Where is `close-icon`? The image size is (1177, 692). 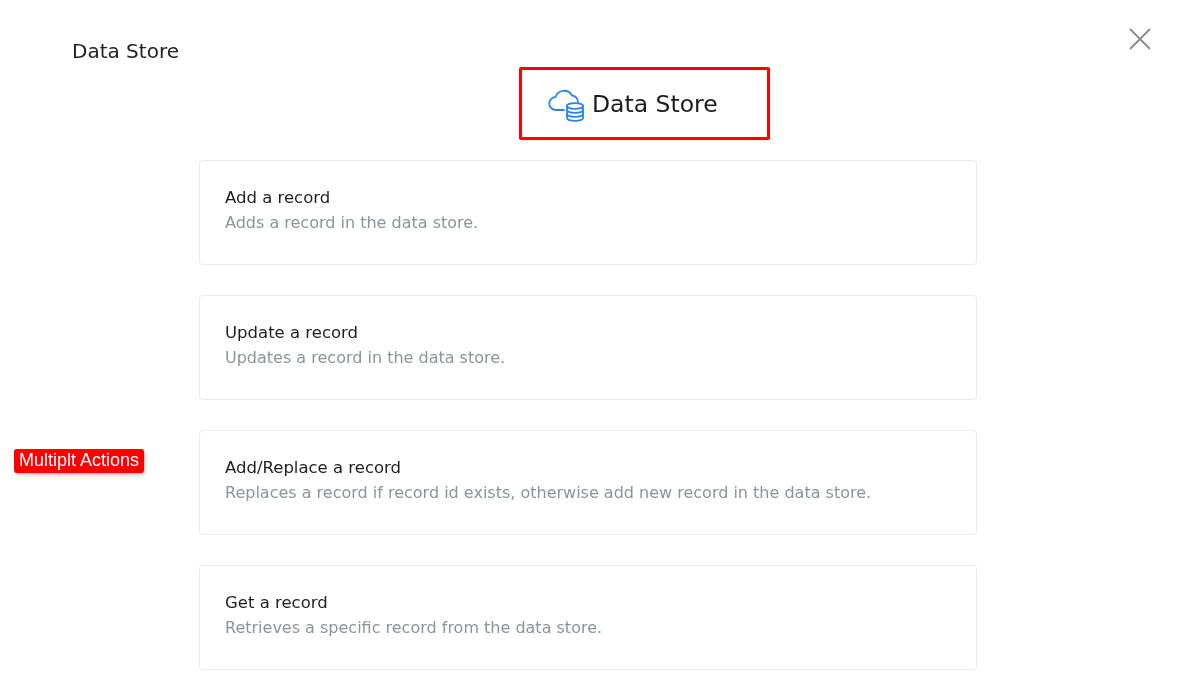
close-icon is located at coordinates (1140, 39).